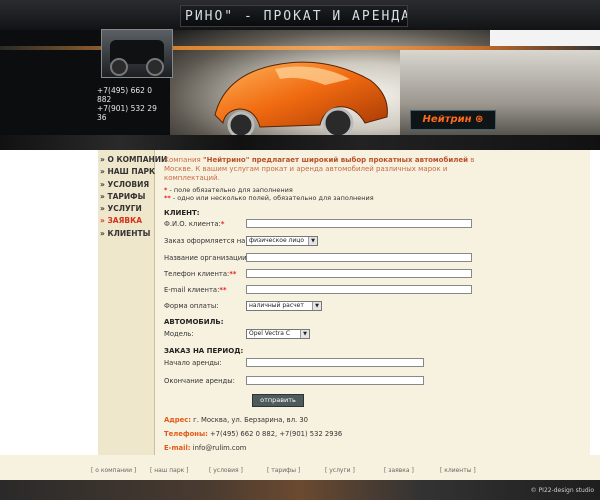 This screenshot has width=600, height=500. What do you see at coordinates (130, 234) in the screenshot?
I see `nav-item-clients: » КЛИЕНТЫ` at bounding box center [130, 234].